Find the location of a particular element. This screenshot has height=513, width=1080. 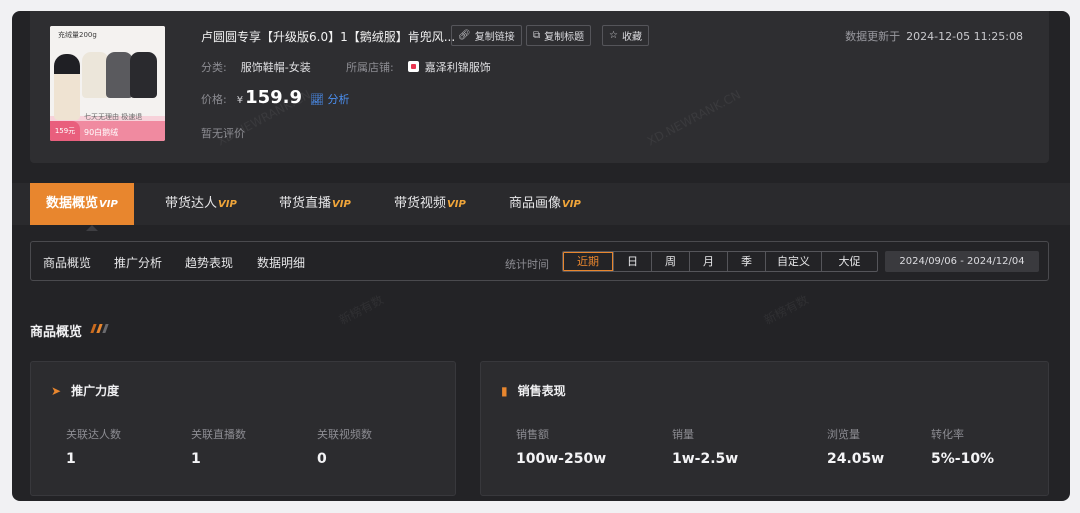

metric-value: 0 is located at coordinates (322, 459).